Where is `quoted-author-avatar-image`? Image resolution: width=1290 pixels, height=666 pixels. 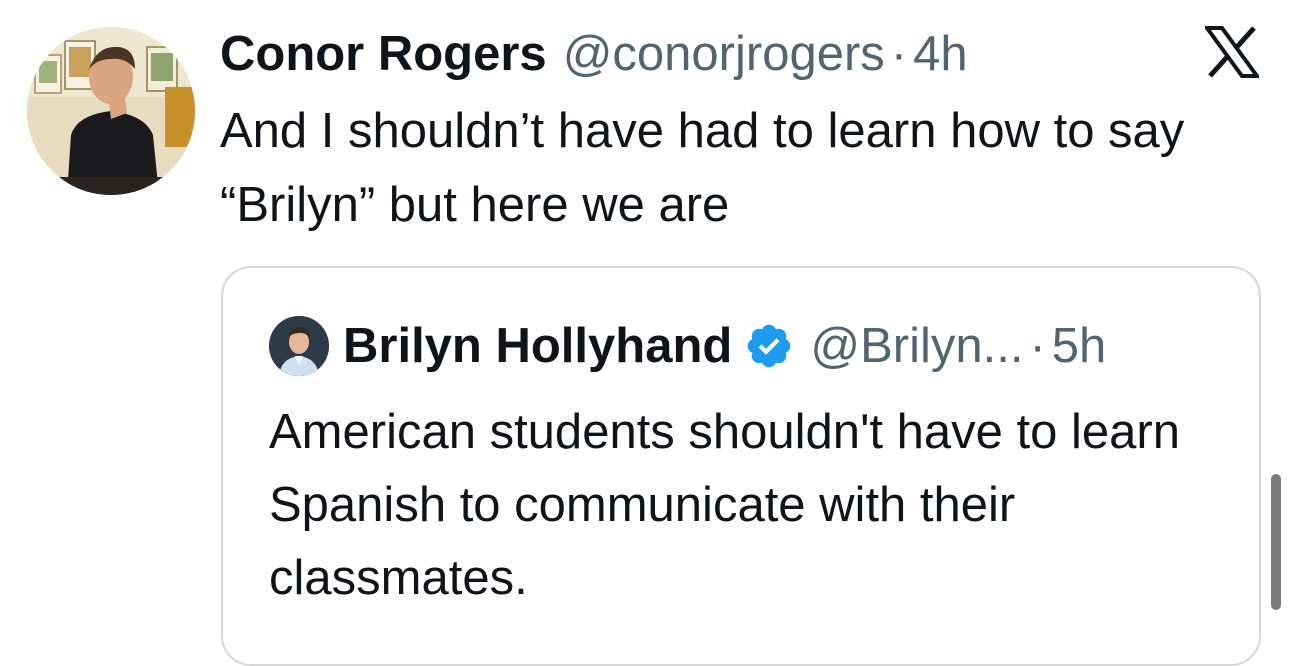 quoted-author-avatar-image is located at coordinates (299, 346).